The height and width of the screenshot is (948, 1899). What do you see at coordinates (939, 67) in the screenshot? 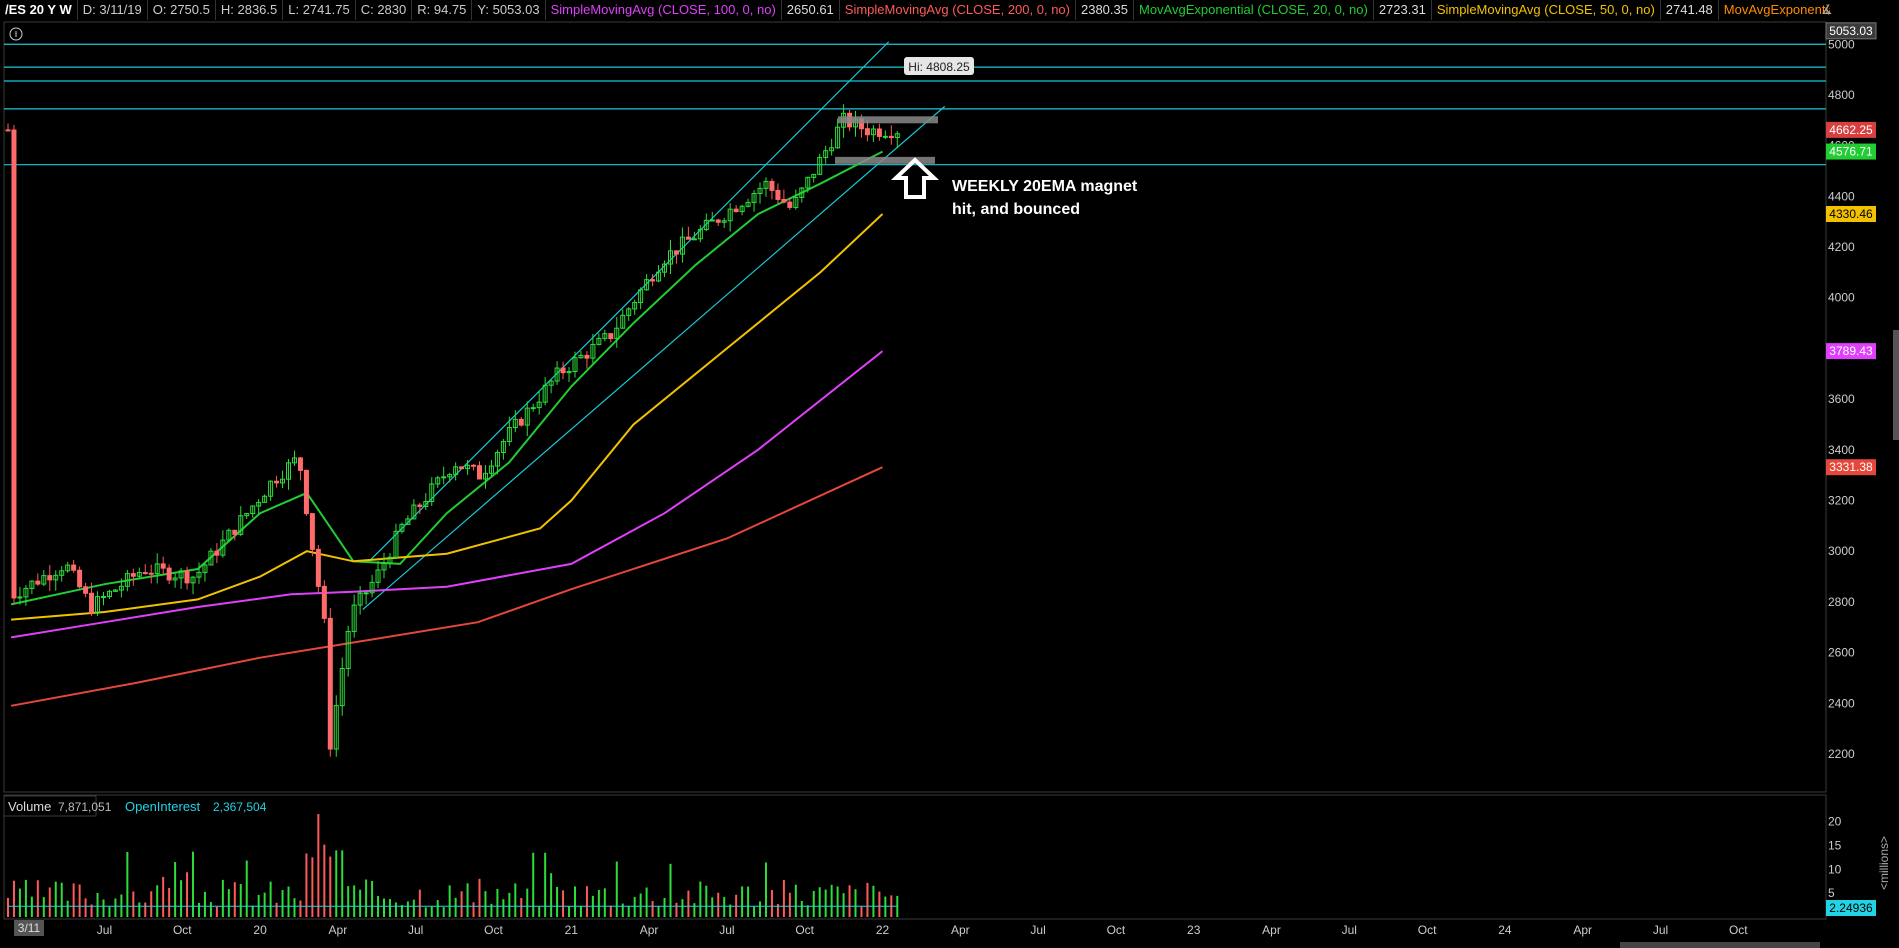
I see `hi-label-text: Hi: 4808.25` at bounding box center [939, 67].